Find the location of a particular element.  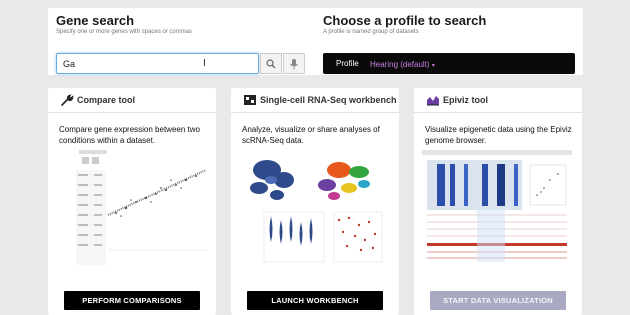

workbench-icon is located at coordinates (250, 100).